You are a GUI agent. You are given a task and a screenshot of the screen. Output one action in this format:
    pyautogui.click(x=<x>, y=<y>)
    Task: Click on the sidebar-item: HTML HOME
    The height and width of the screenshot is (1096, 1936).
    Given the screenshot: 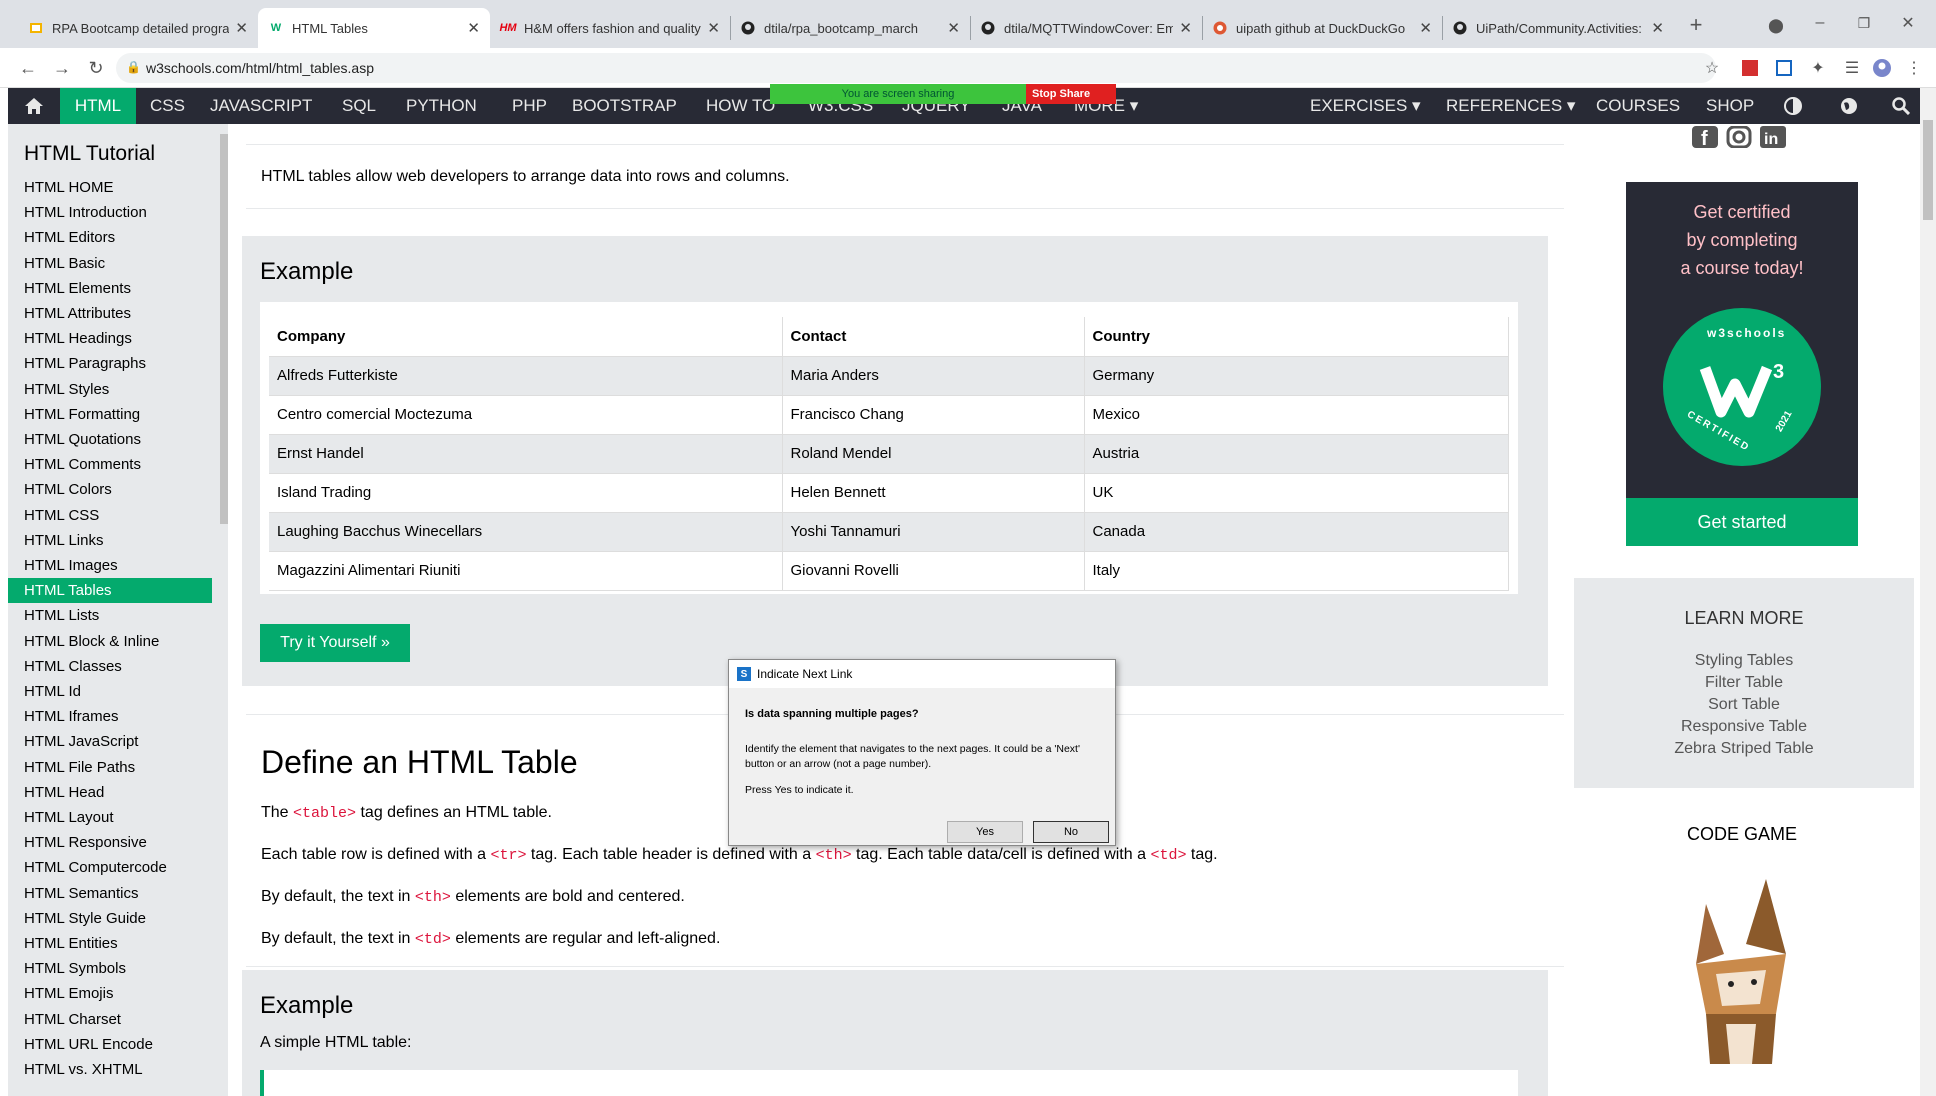 What is the action you would take?
    pyautogui.click(x=110, y=187)
    